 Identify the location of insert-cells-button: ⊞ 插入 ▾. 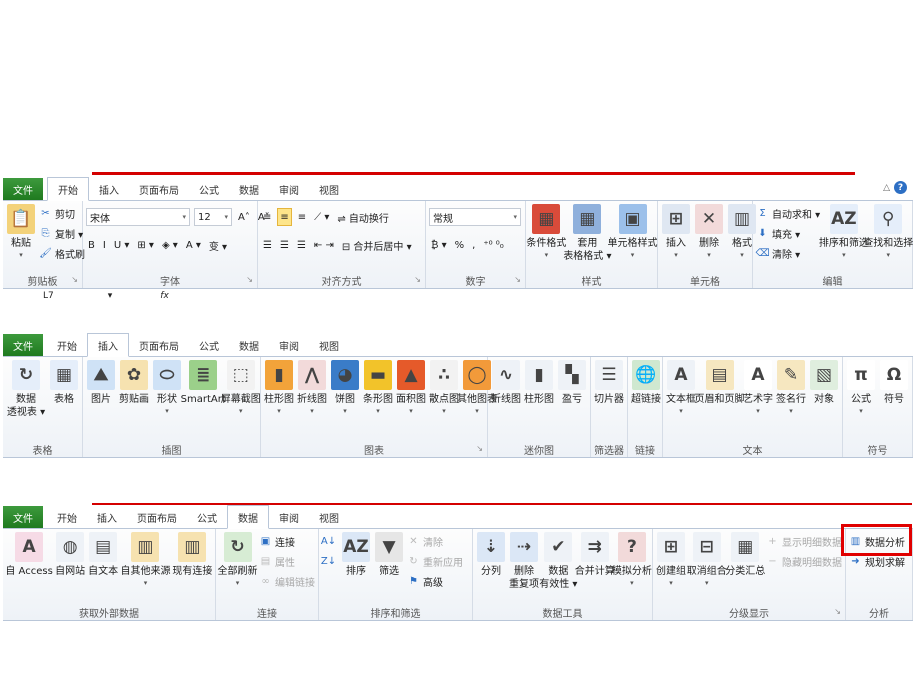
(676, 232).